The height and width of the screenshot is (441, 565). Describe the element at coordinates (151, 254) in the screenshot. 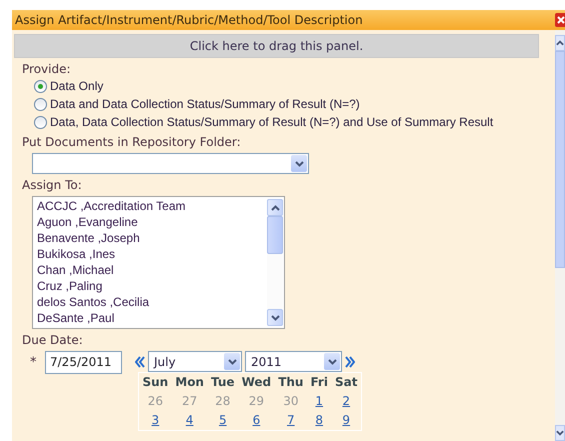

I see `list-item: Bukikosa ,Ines` at that location.